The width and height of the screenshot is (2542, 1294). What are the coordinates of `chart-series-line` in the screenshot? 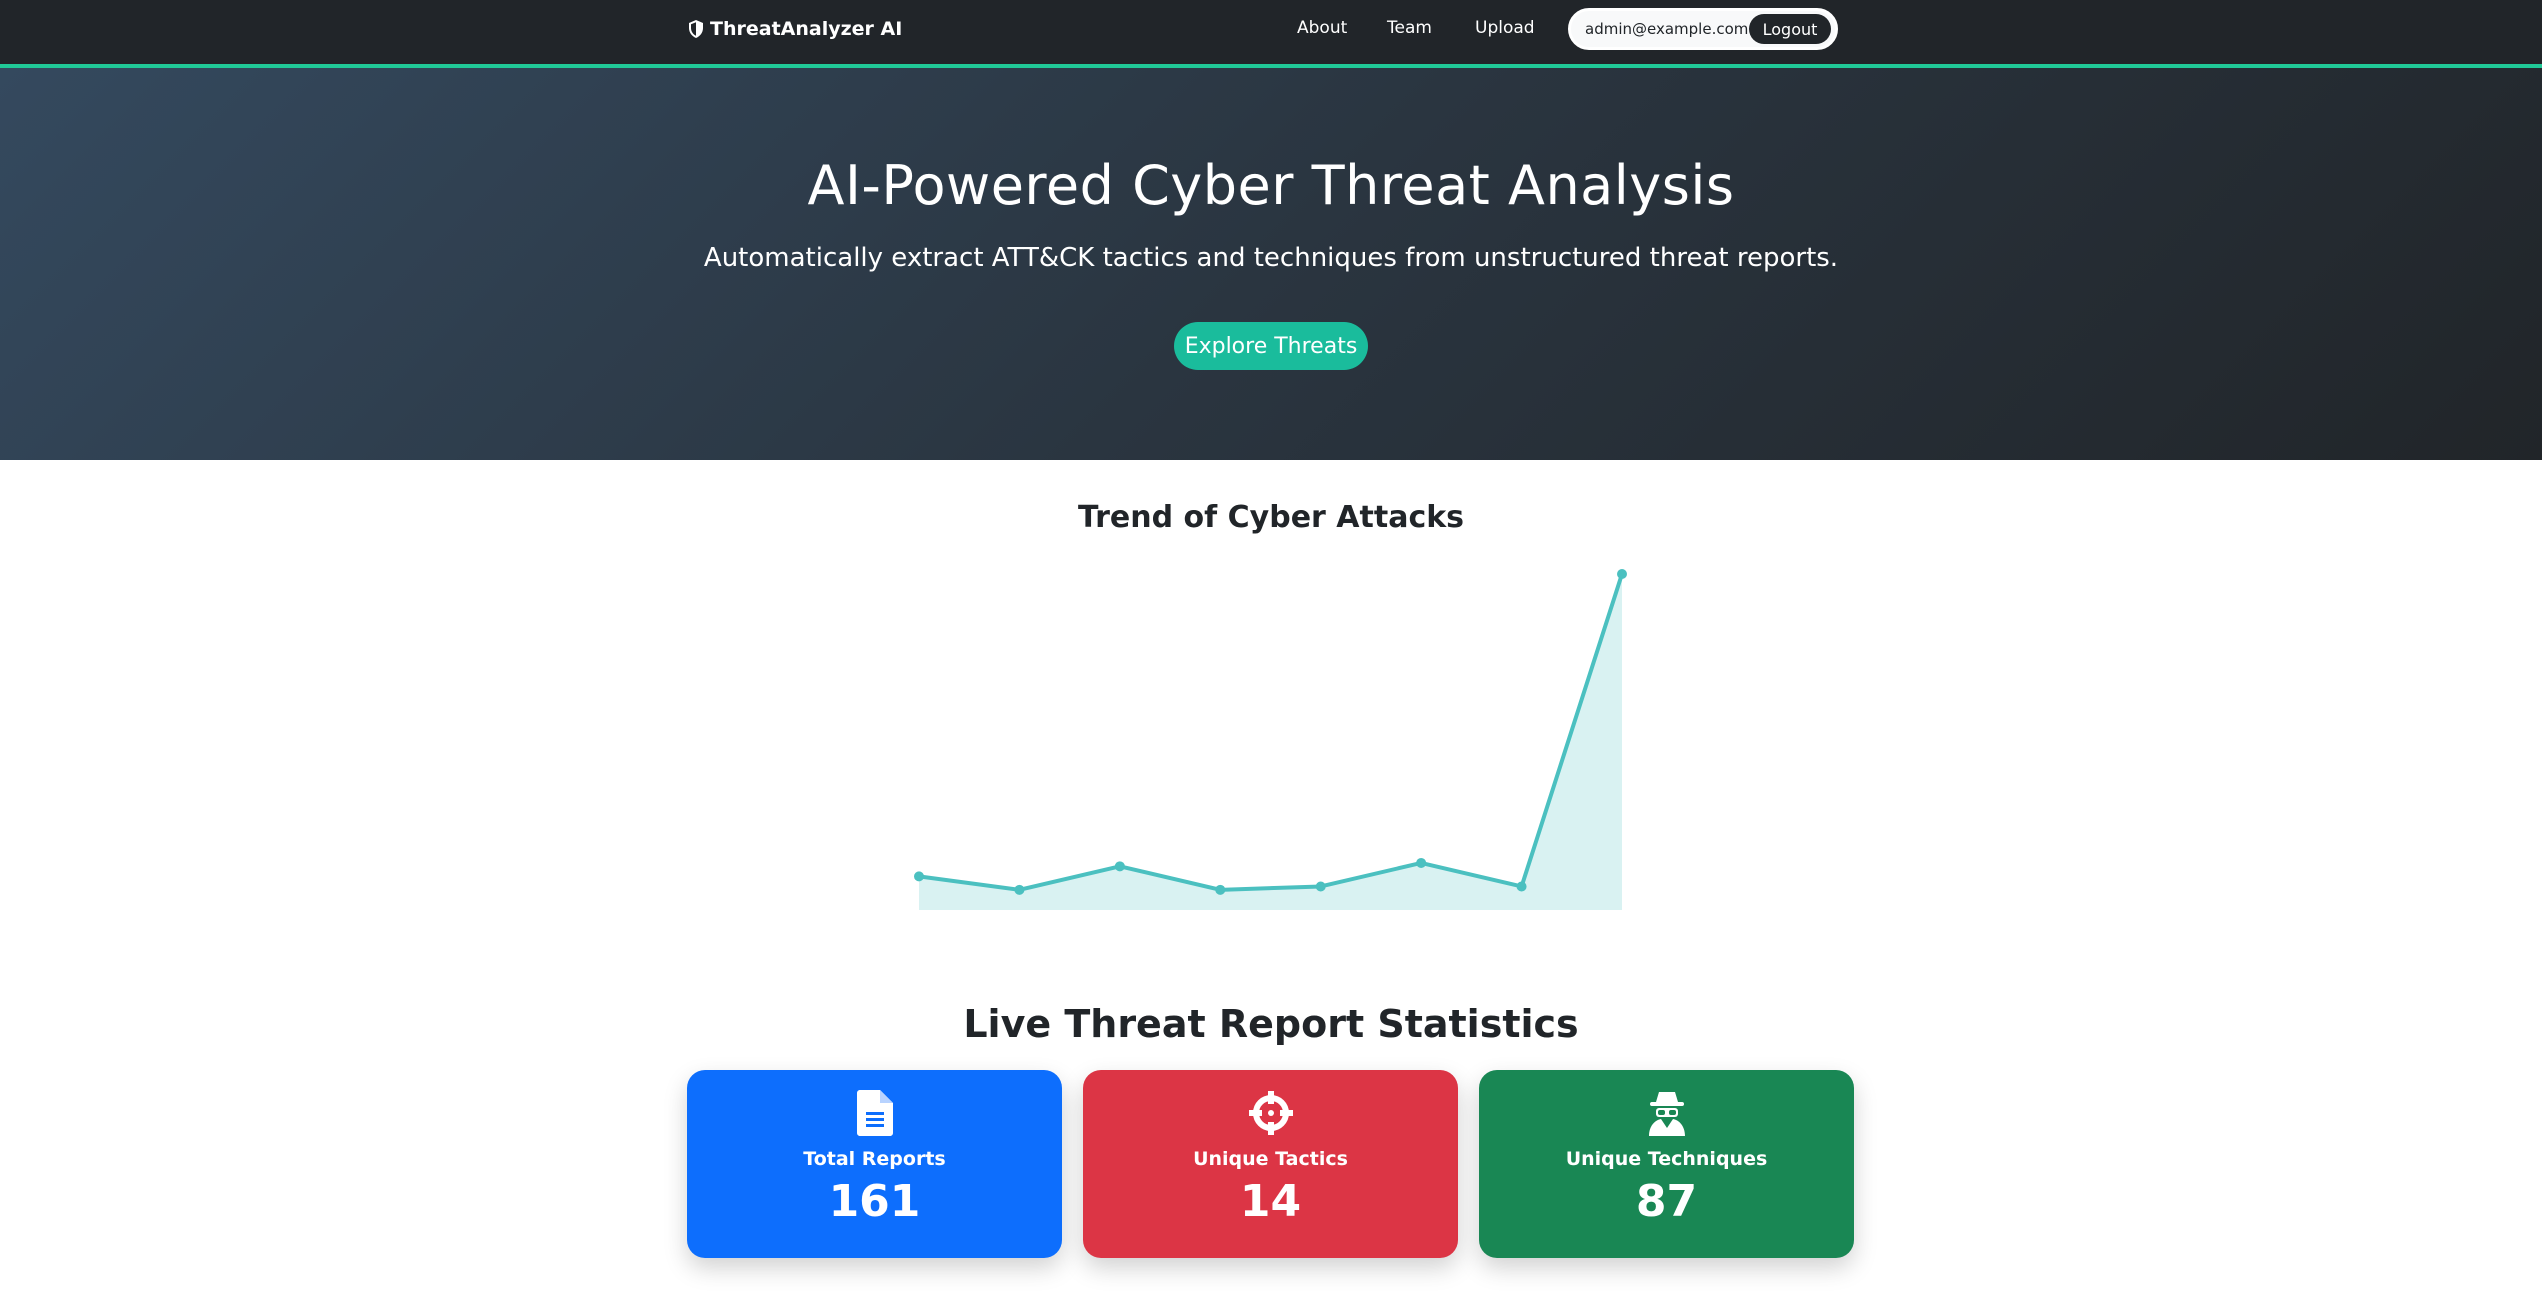 It's located at (1271, 732).